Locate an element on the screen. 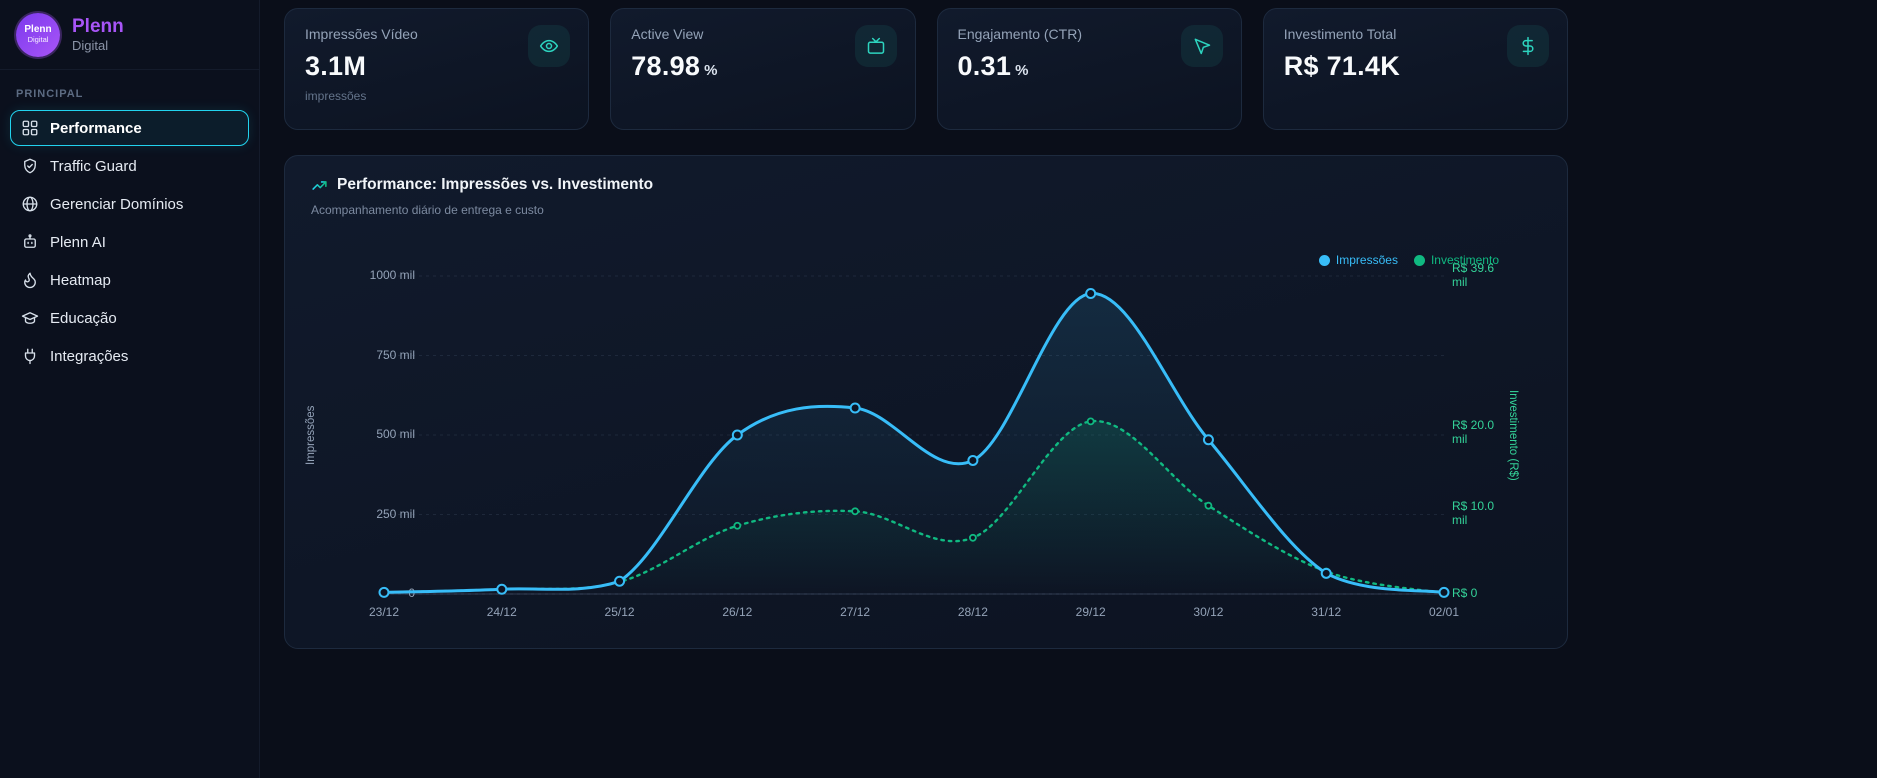 The height and width of the screenshot is (778, 1877). sidebar-item-label: Plenn AI is located at coordinates (78, 242).